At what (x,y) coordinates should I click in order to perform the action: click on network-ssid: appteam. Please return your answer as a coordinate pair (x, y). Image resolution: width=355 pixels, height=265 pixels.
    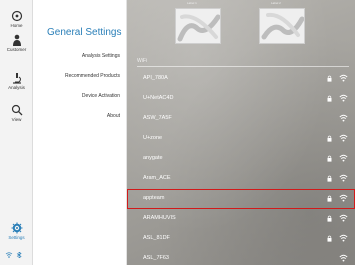
    Looking at the image, I should click on (154, 198).